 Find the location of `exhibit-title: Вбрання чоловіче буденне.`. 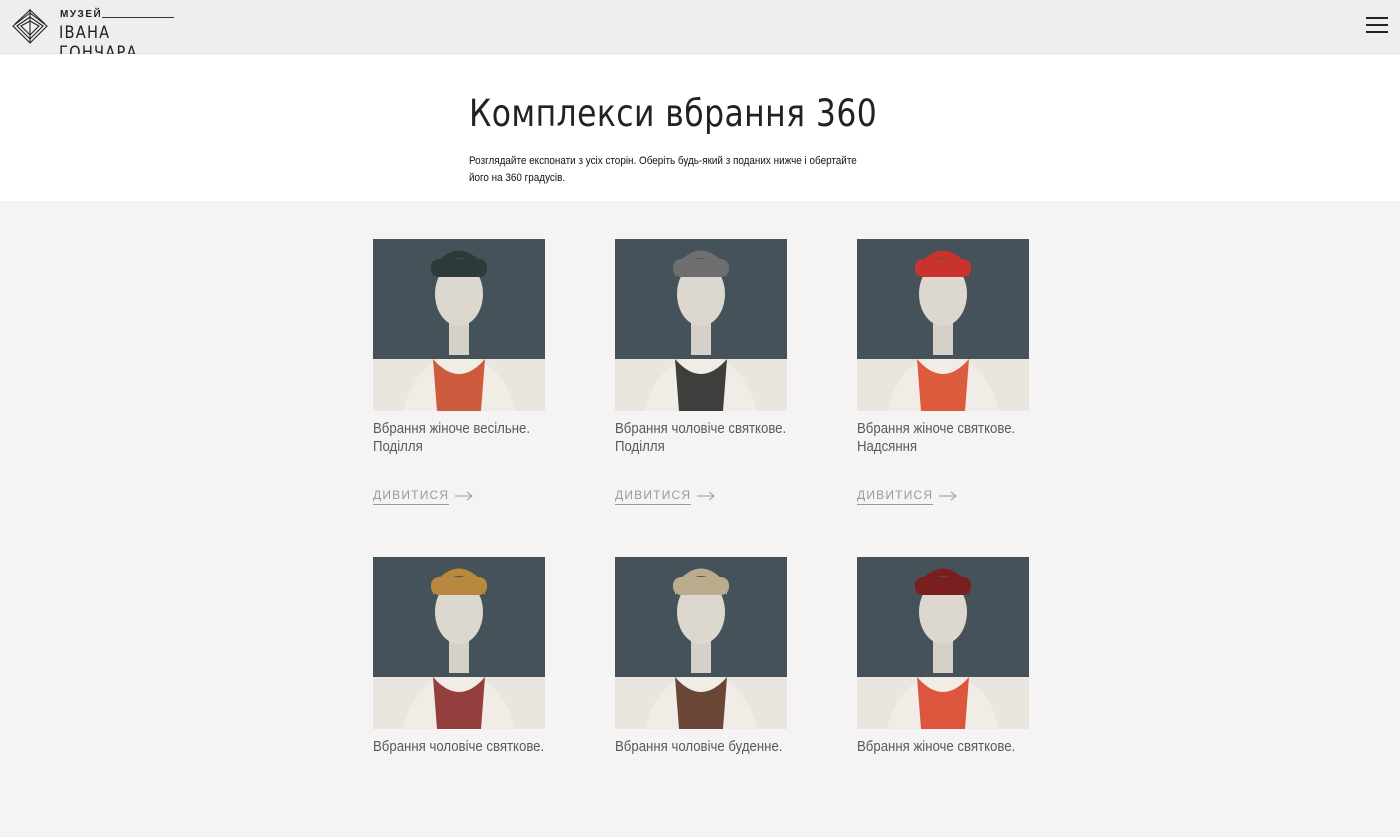

exhibit-title: Вбрання чоловіче буденне. is located at coordinates (703, 747).